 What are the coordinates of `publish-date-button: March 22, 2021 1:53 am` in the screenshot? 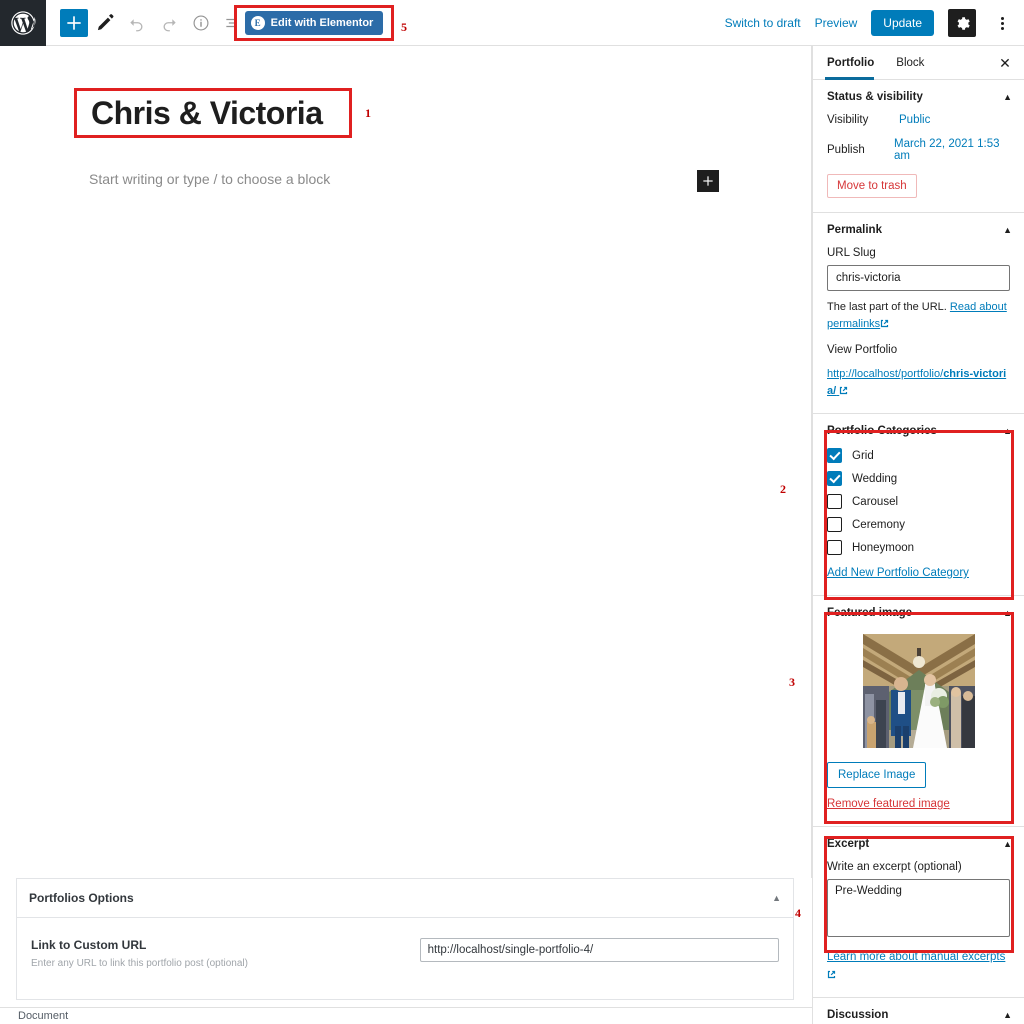 It's located at (952, 150).